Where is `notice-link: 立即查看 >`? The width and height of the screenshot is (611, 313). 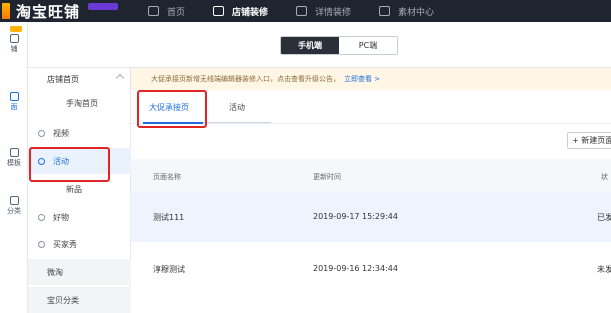 notice-link: 立即查看 > is located at coordinates (362, 79).